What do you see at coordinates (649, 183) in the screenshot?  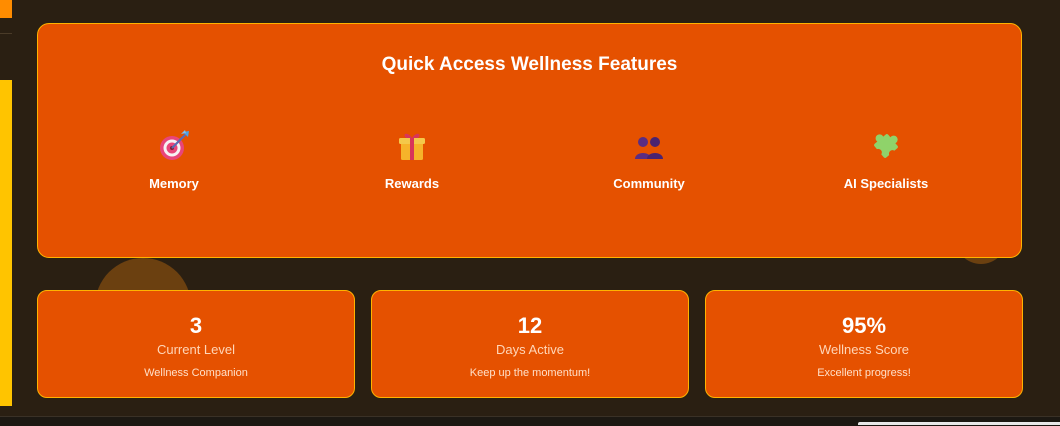 I see `feature-community-label: Community` at bounding box center [649, 183].